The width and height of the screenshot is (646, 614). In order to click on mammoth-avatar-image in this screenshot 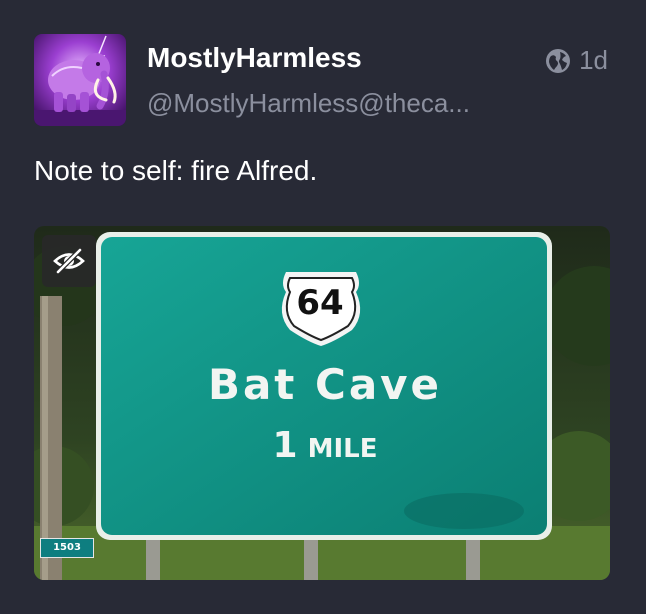, I will do `click(80, 80)`.